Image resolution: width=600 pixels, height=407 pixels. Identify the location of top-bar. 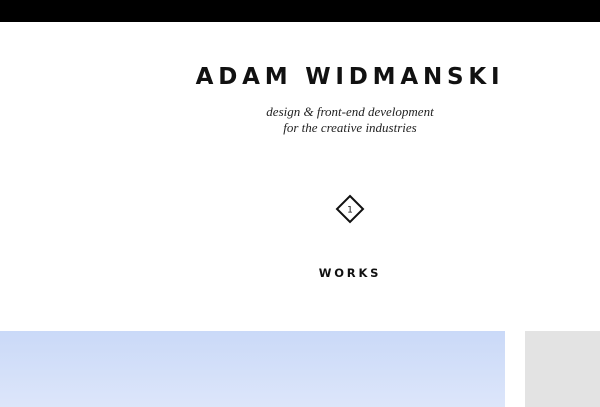
(300, 11).